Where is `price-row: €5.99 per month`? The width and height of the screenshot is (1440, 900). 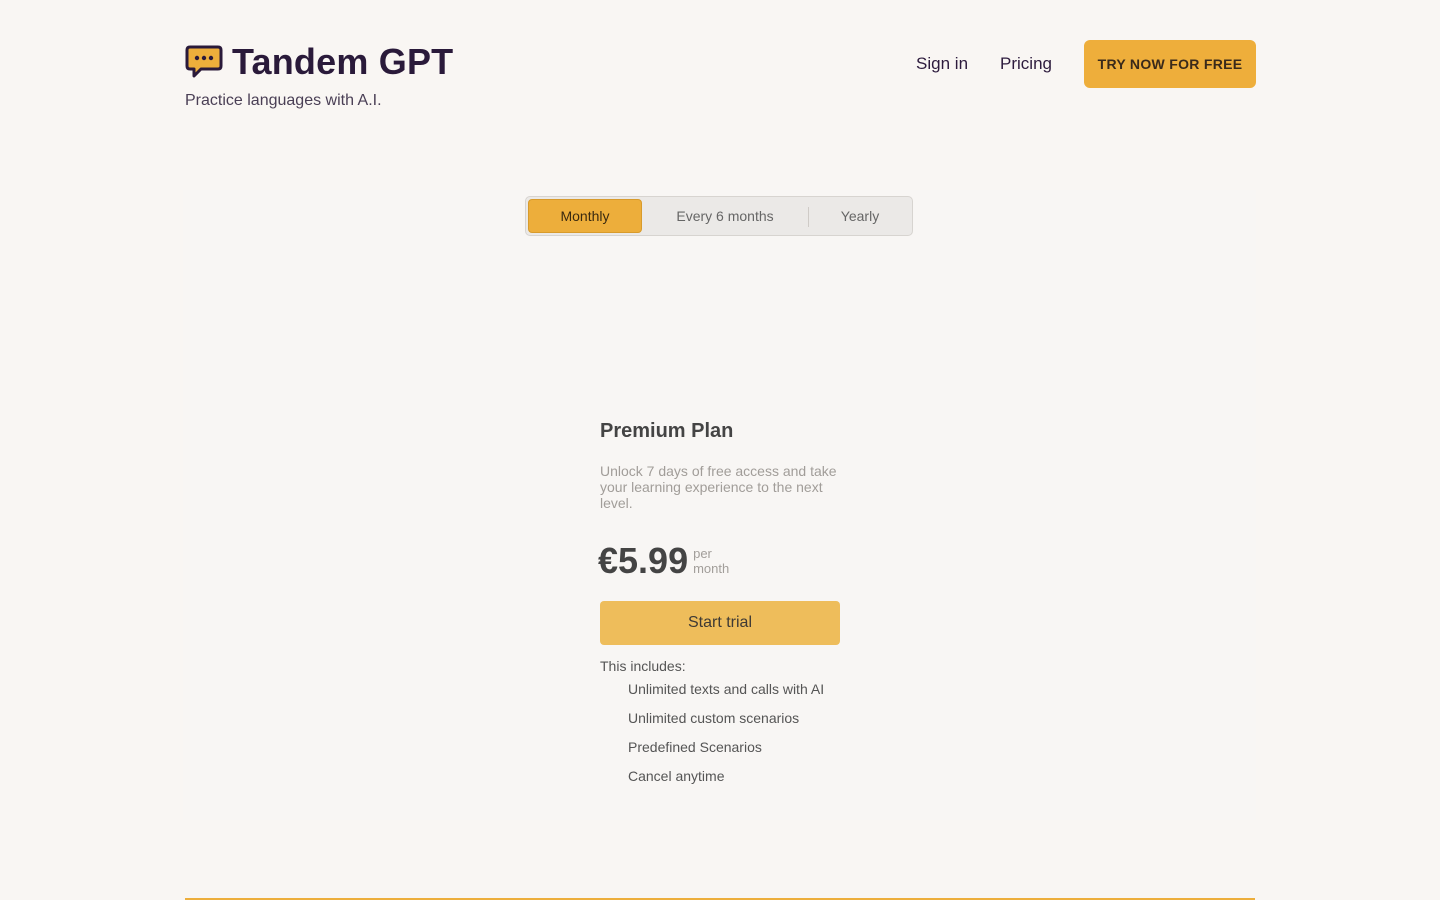 price-row: €5.99 per month is located at coordinates (719, 561).